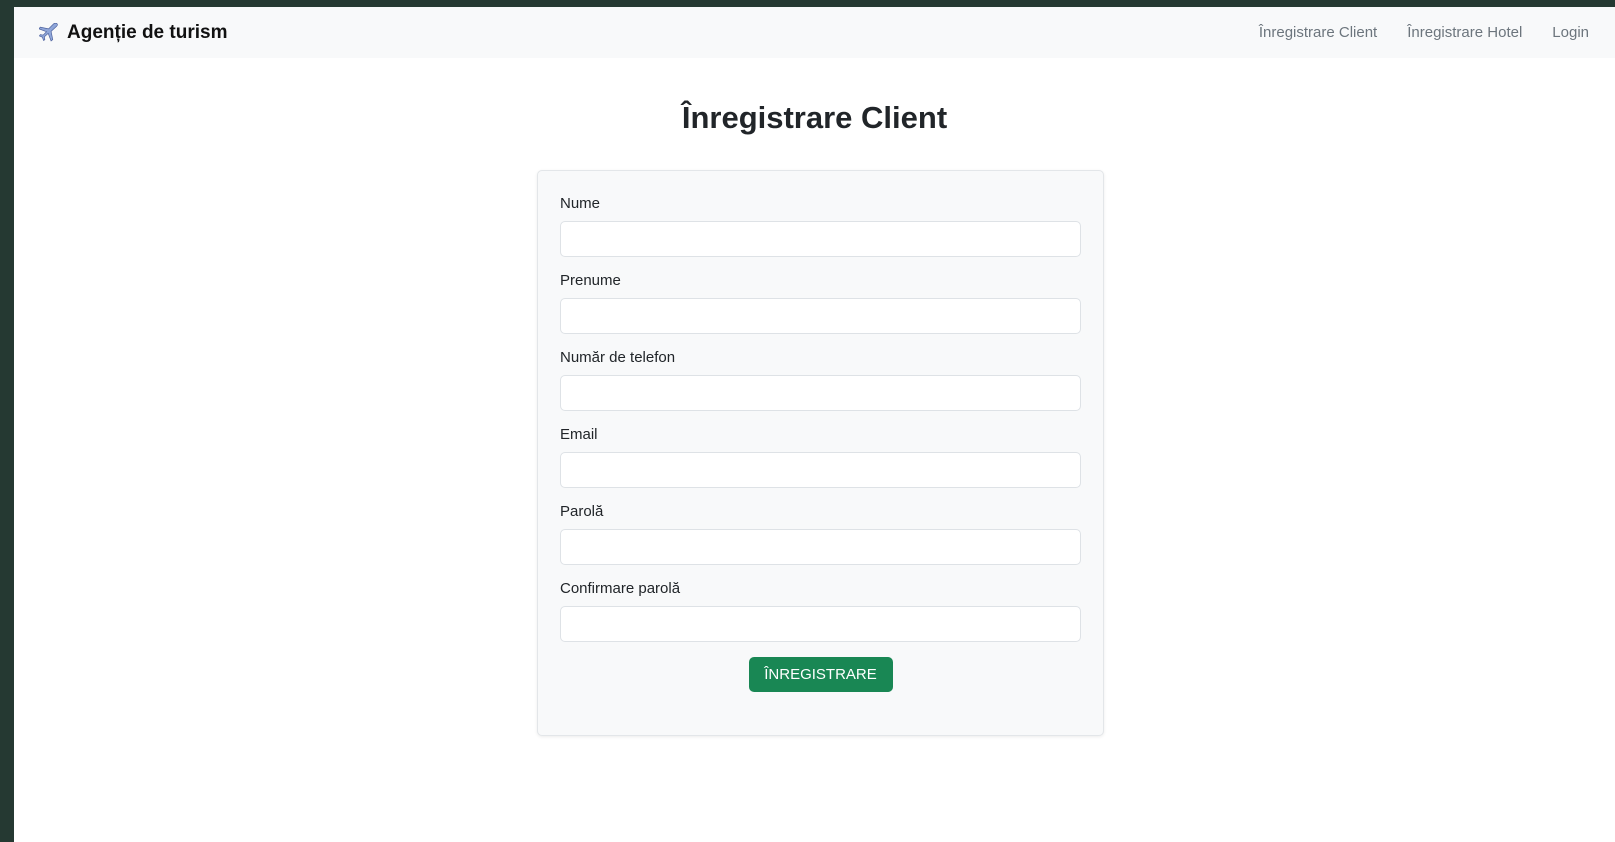 Image resolution: width=1615 pixels, height=842 pixels. I want to click on brand-title: Agenție de turism, so click(147, 32).